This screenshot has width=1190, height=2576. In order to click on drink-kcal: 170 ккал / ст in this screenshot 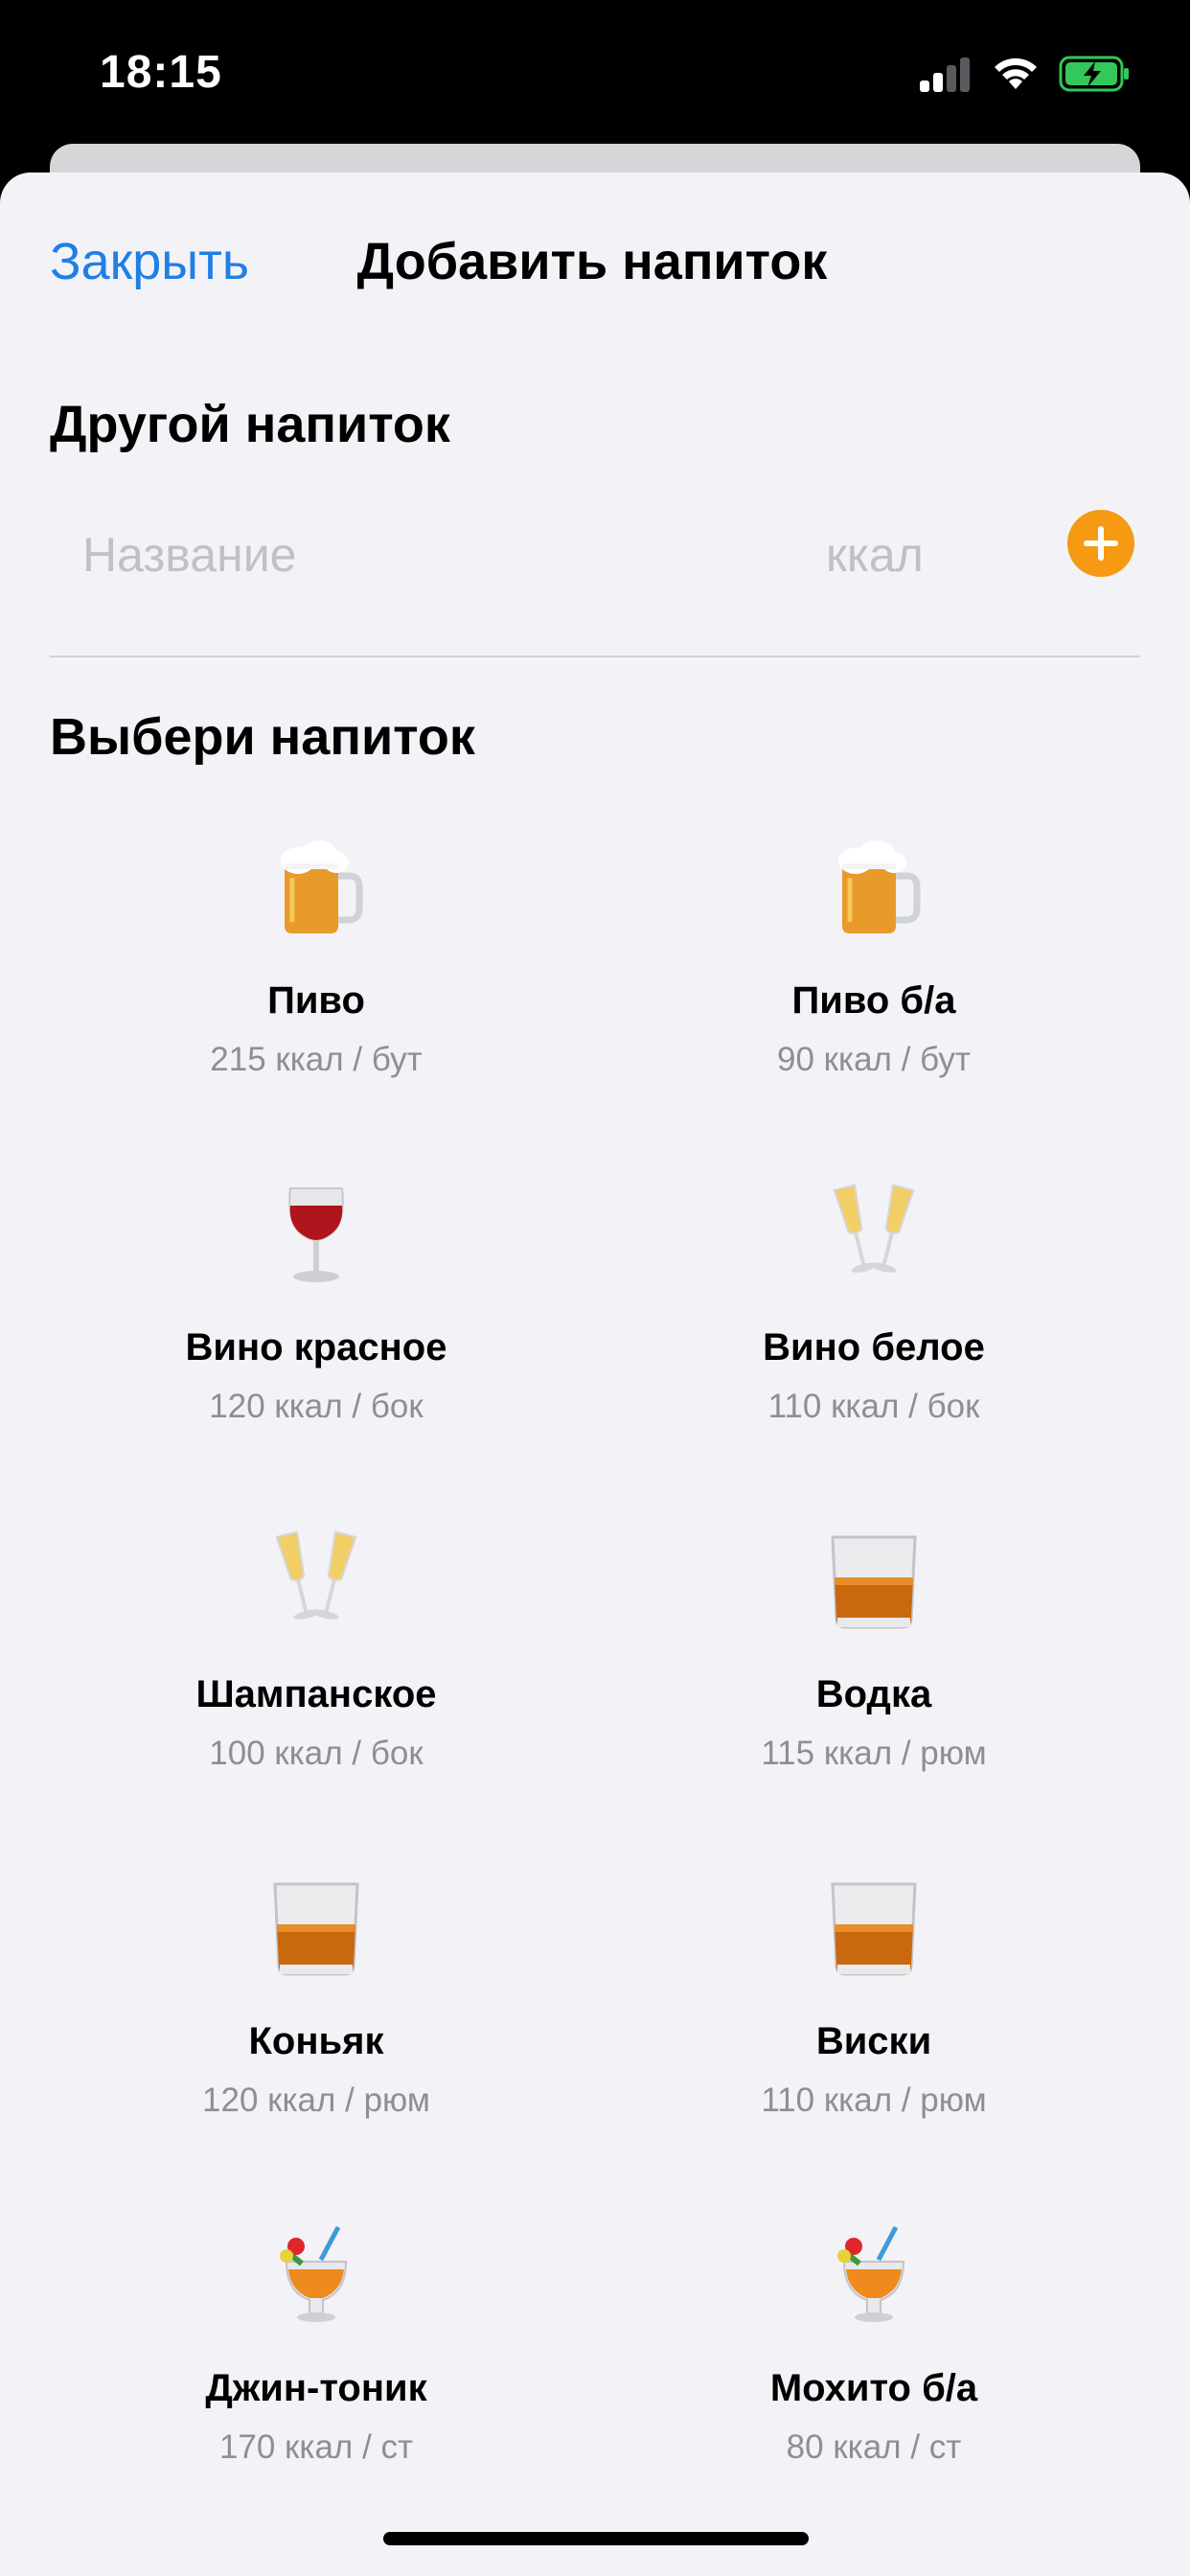, I will do `click(316, 2447)`.